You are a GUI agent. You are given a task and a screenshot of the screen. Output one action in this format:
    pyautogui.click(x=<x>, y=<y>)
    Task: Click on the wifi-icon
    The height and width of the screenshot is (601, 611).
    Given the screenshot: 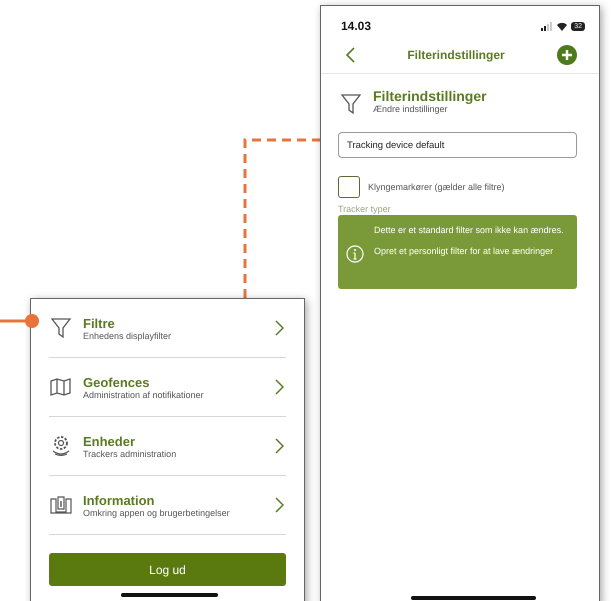 What is the action you would take?
    pyautogui.click(x=562, y=26)
    